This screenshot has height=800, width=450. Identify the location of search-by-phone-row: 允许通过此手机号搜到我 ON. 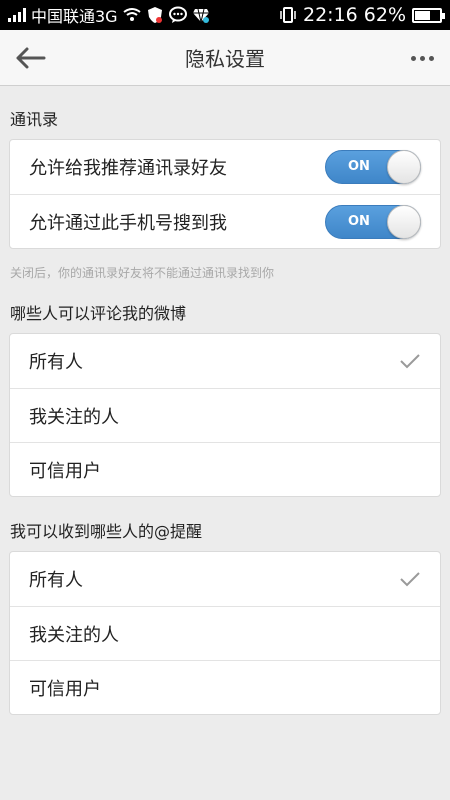
(225, 221).